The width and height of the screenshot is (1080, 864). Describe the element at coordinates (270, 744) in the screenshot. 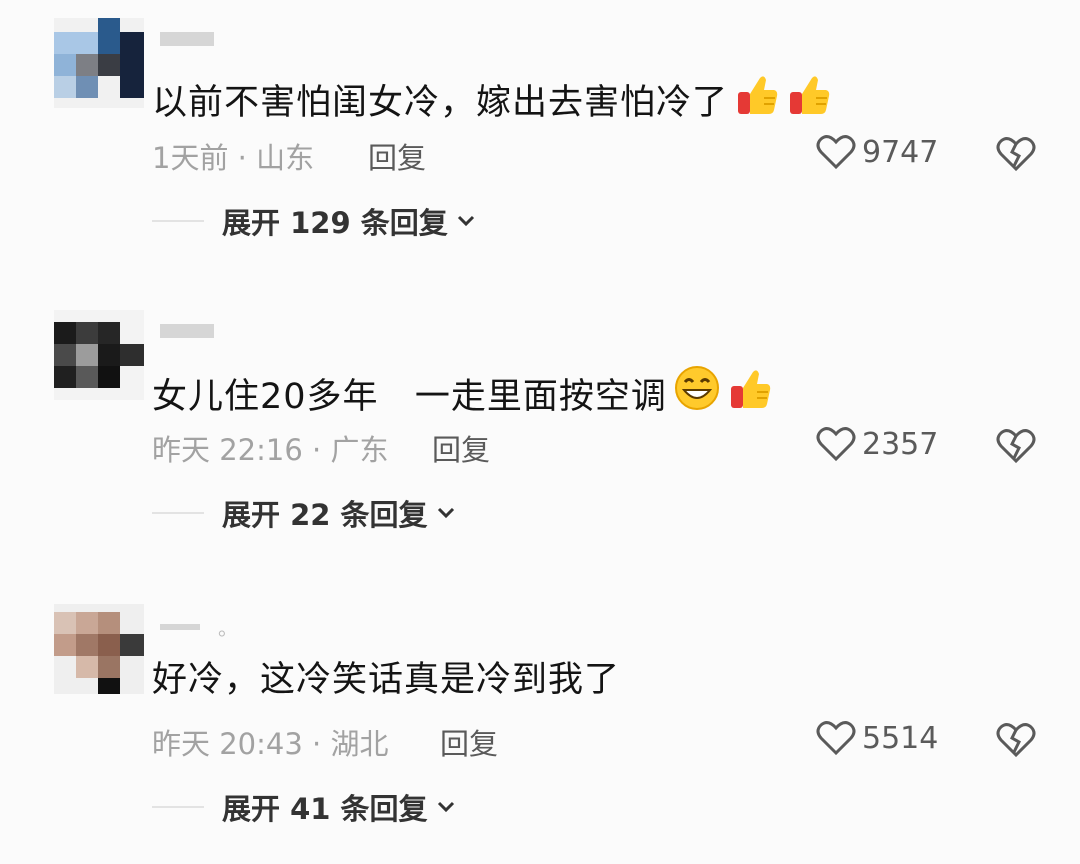

I see `comment-meta: 昨天 20:43 · 湖北` at that location.